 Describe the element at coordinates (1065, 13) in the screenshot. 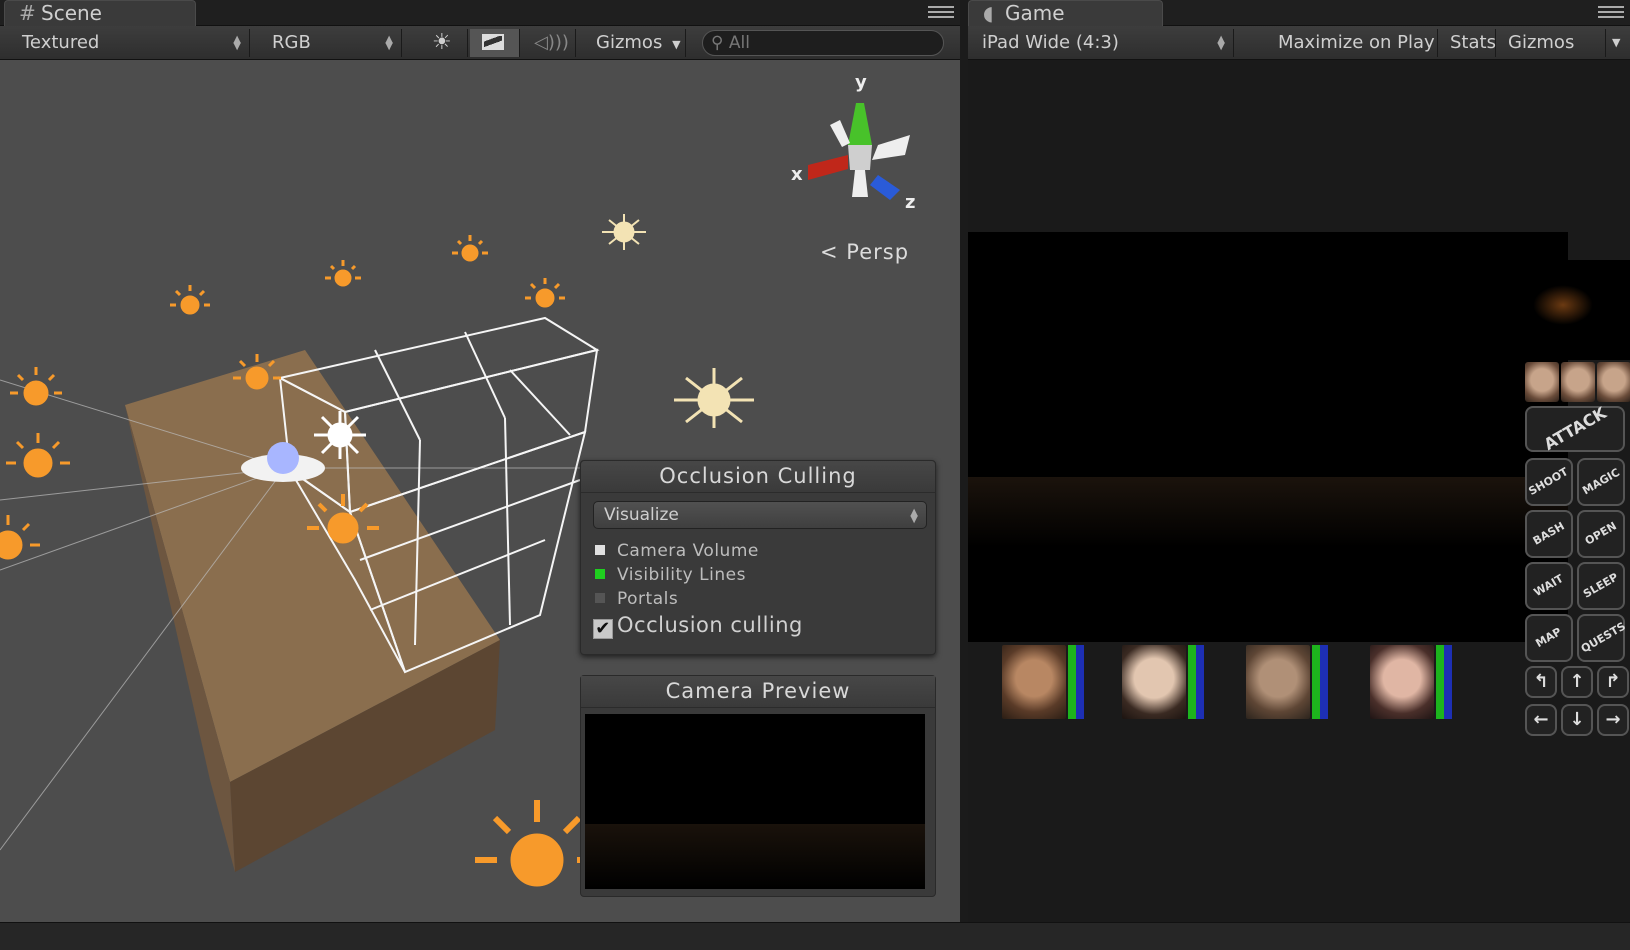

I see `tab-game: ◖ Game` at that location.